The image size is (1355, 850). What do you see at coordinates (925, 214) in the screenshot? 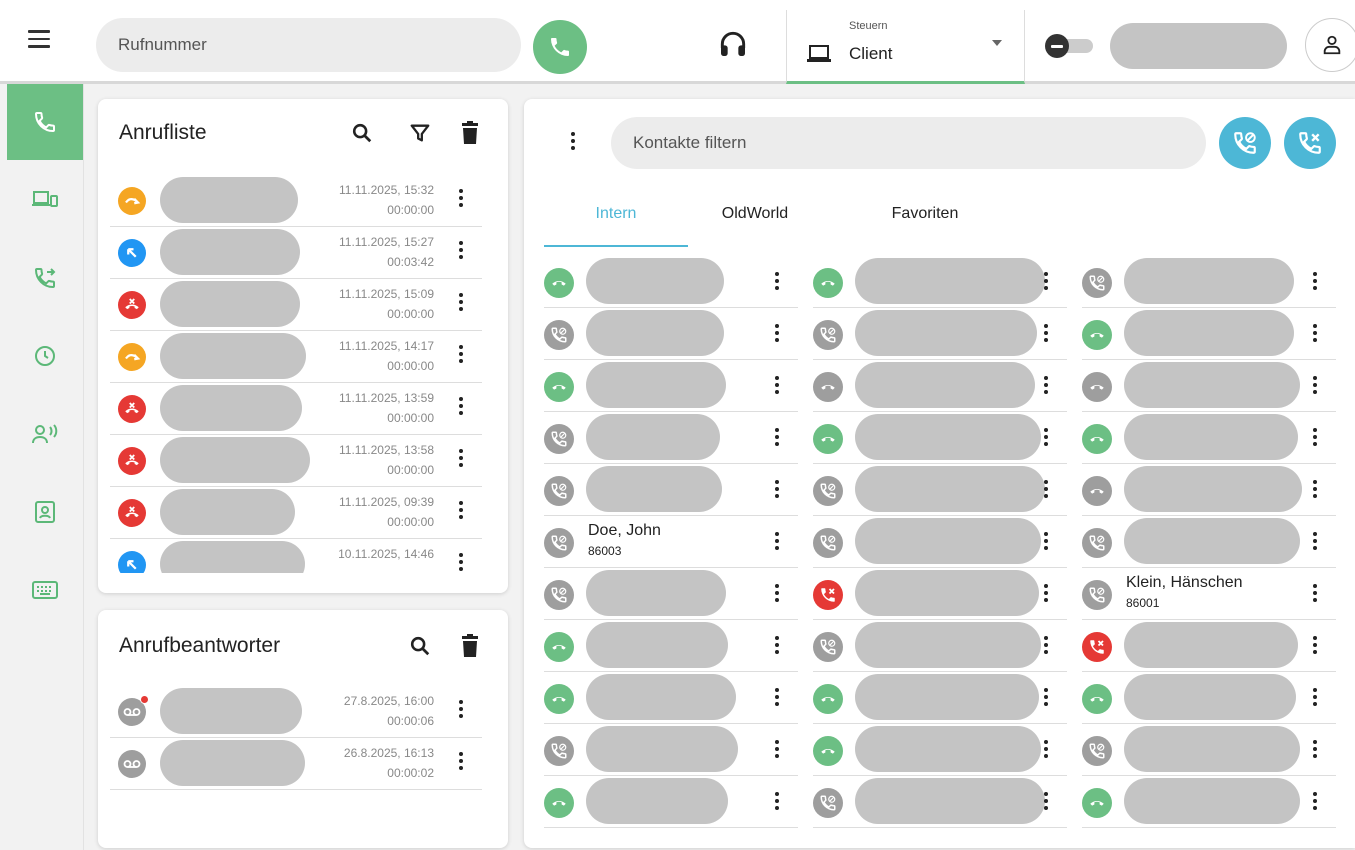
I see `tab-favoriten: Favoriten` at bounding box center [925, 214].